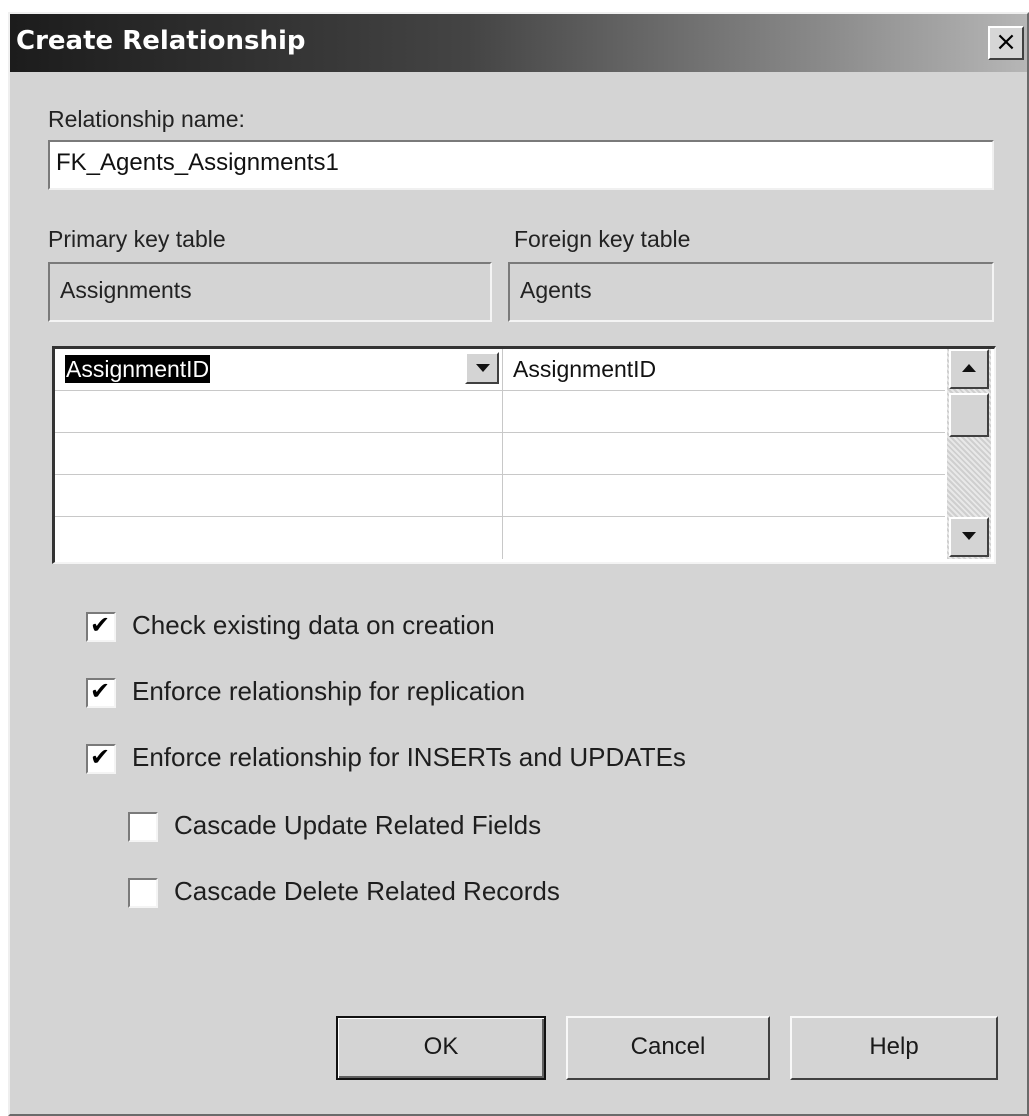 Image resolution: width=1029 pixels, height=1116 pixels. What do you see at coordinates (313, 625) in the screenshot?
I see `check-existing-label: Check existing data on creation` at bounding box center [313, 625].